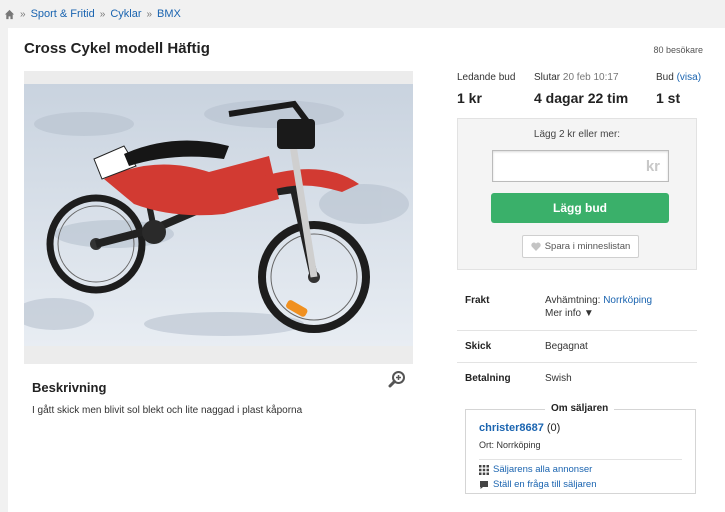  What do you see at coordinates (63, 14) in the screenshot?
I see `breadcrumb-sport-fritid: Sport & Fritid` at bounding box center [63, 14].